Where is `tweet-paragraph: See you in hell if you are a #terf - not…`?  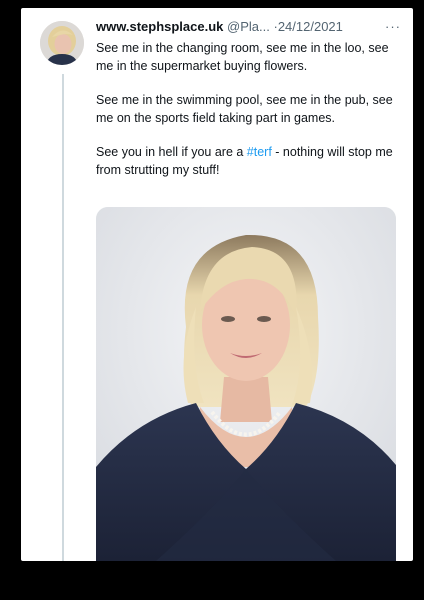
tweet-paragraph: See you in hell if you are a #terf - not… is located at coordinates (246, 161).